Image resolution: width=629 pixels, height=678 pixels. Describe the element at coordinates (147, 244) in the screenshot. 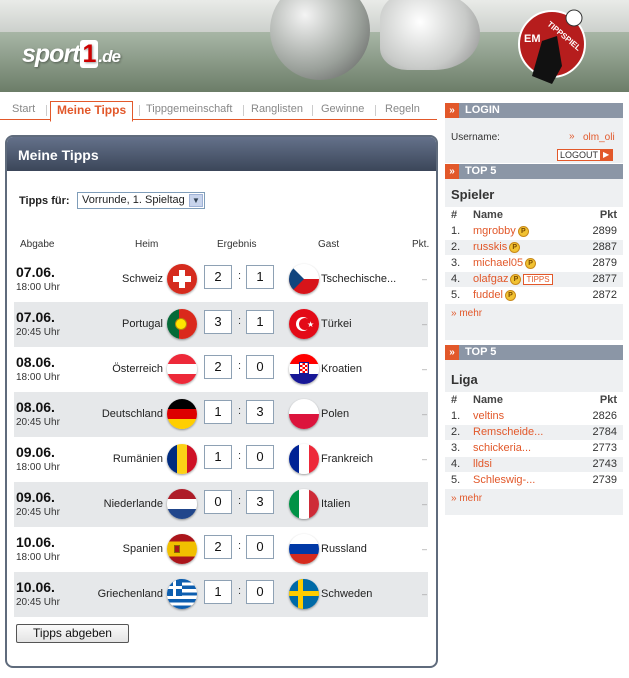

I see `col-heim: Heim` at that location.